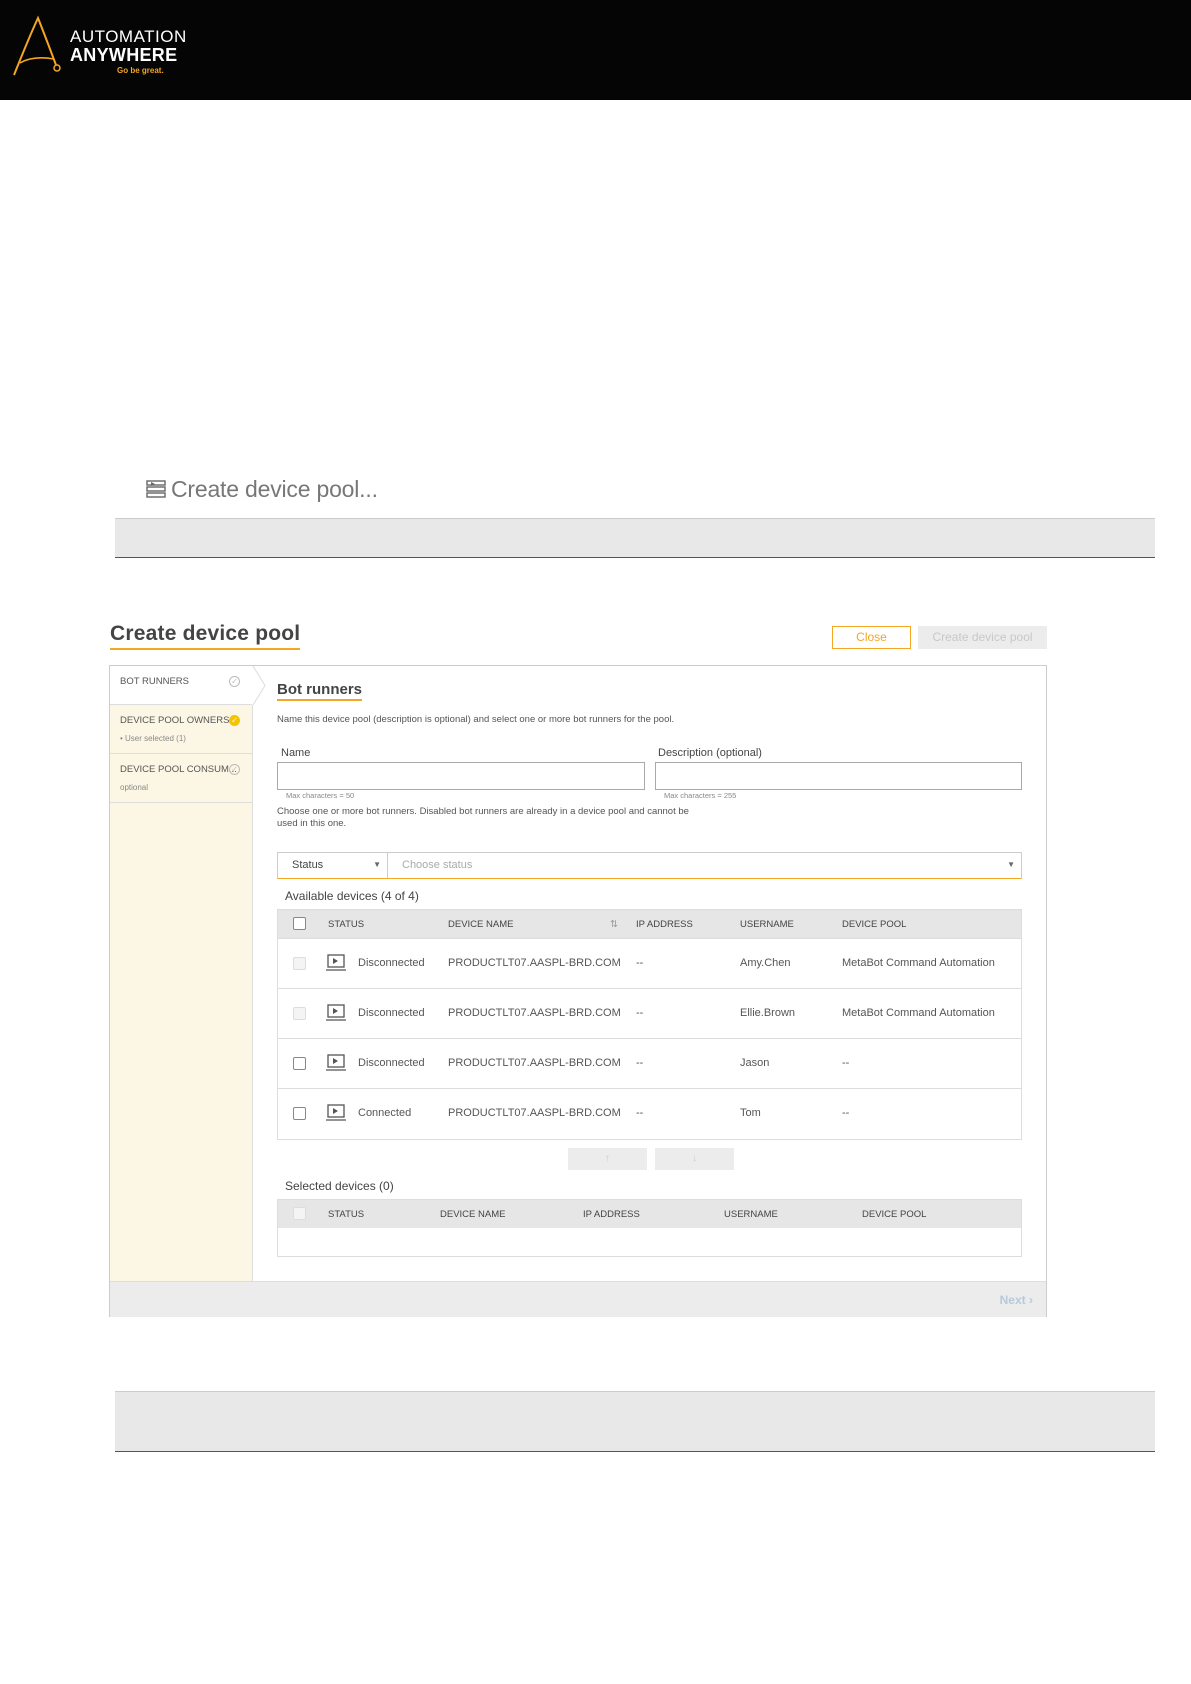 Image resolution: width=1191 pixels, height=1684 pixels. Describe the element at coordinates (635, 538) in the screenshot. I see `info-band-top` at that location.